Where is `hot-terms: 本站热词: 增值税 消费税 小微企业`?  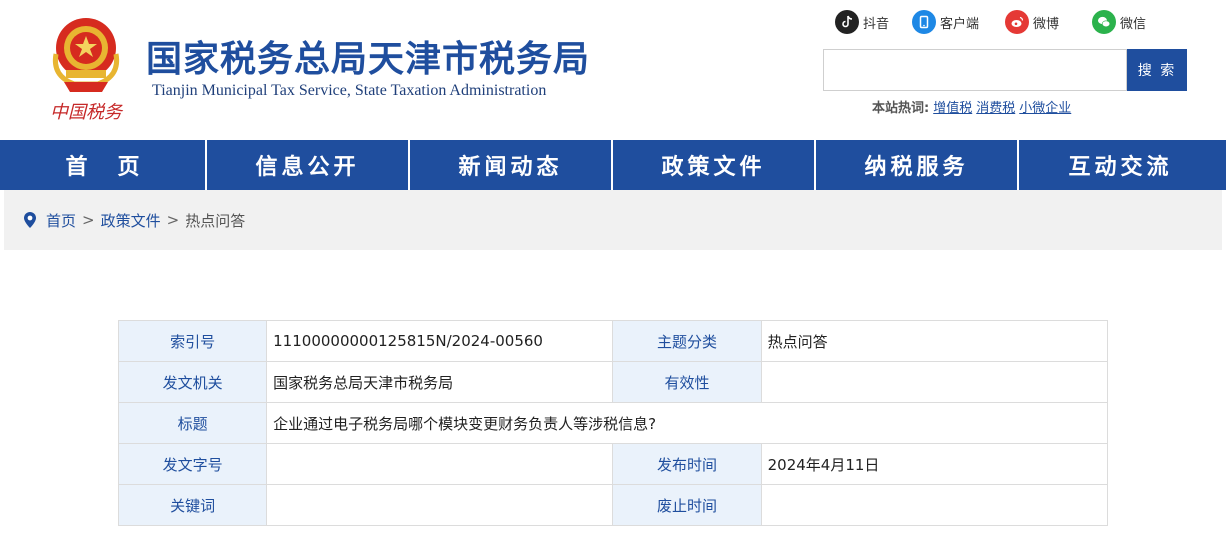
hot-terms: 本站热词: 增值税 消费税 小微企业 is located at coordinates (971, 106).